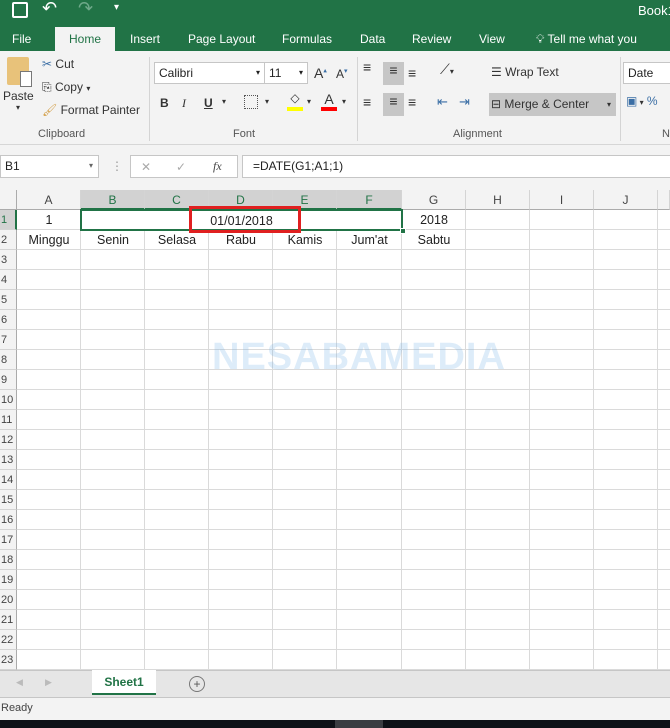 The image size is (670, 728). I want to click on row-header-17: 17, so click(8, 540).